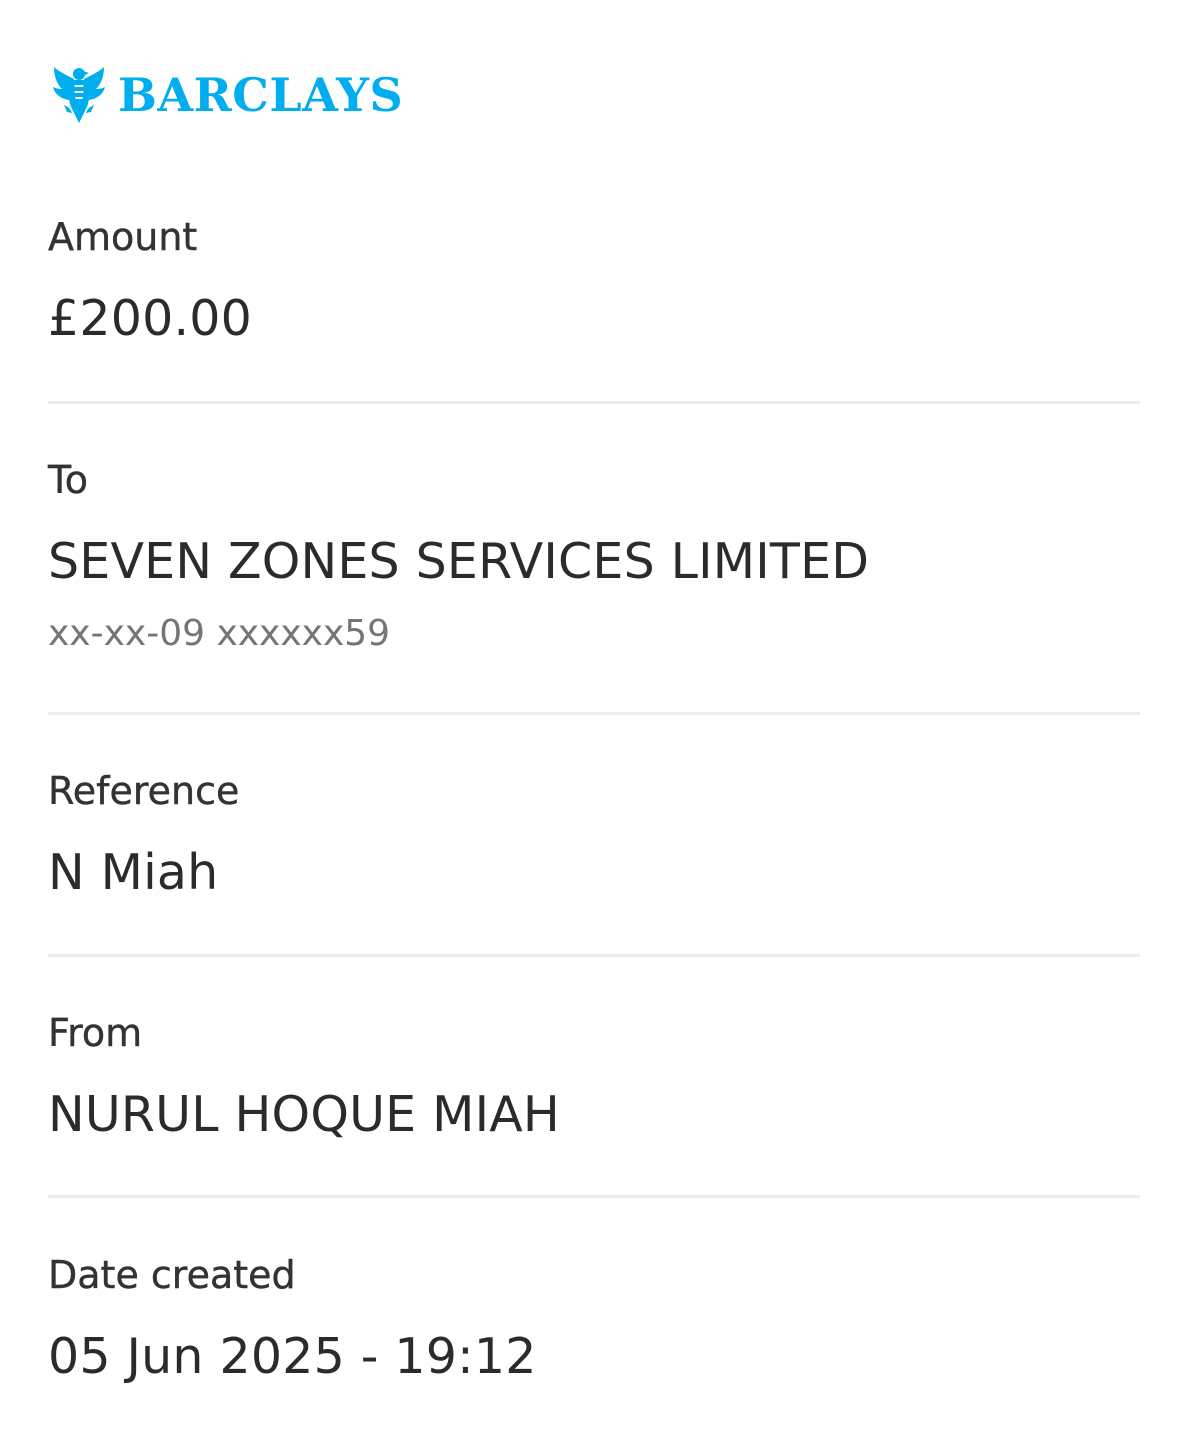 This screenshot has width=1188, height=1444. I want to click on payer-name: NURUL HOQUE MIAH, so click(304, 1114).